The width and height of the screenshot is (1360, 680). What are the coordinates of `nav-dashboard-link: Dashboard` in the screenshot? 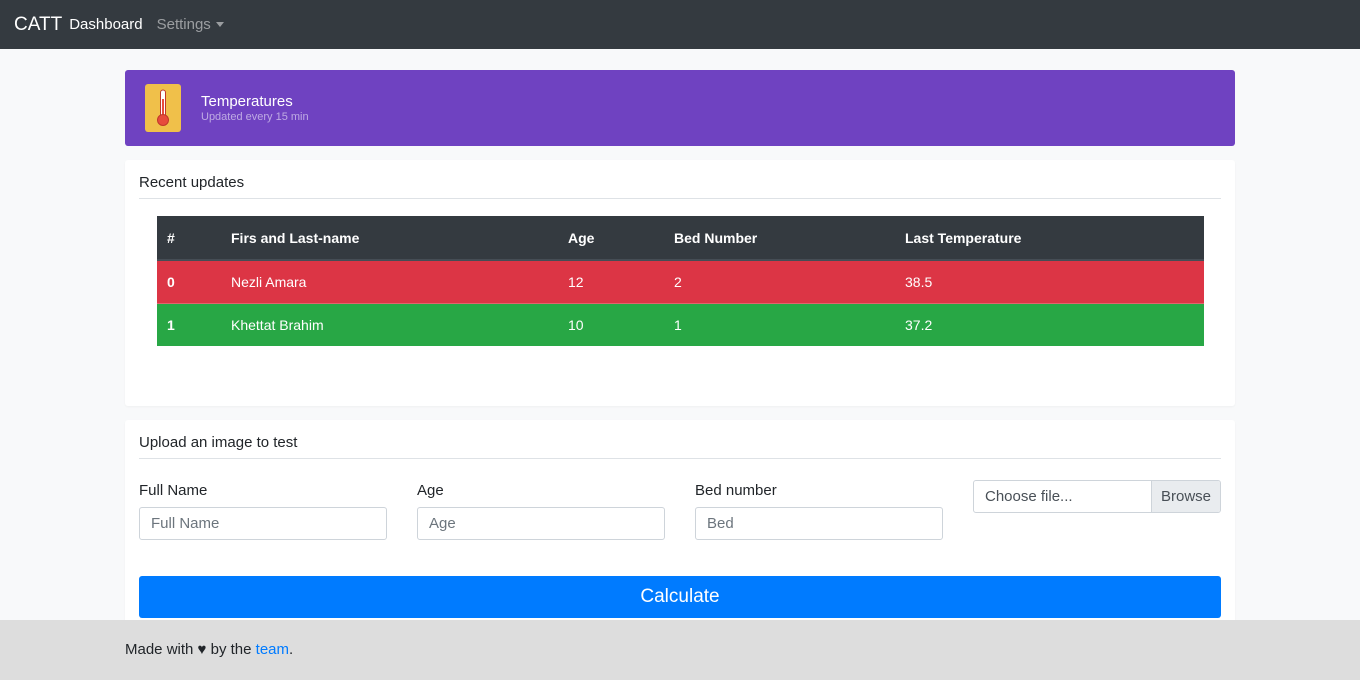 It's located at (105, 24).